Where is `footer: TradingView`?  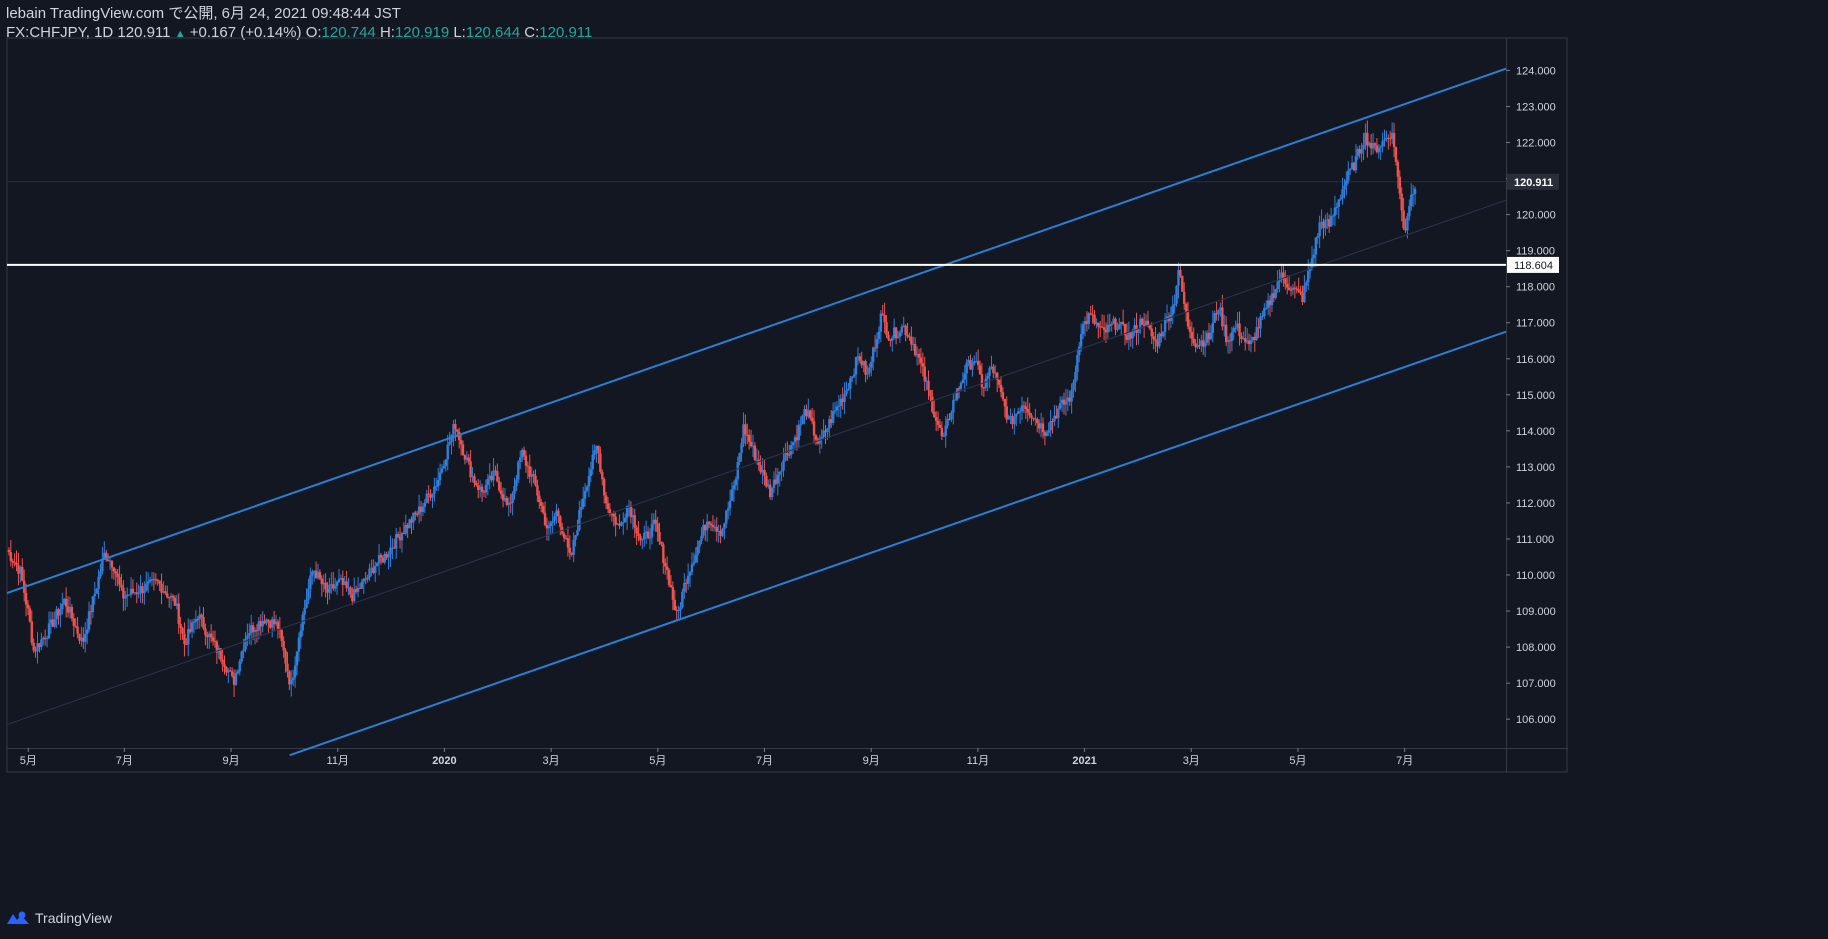 footer: TradingView is located at coordinates (59, 918).